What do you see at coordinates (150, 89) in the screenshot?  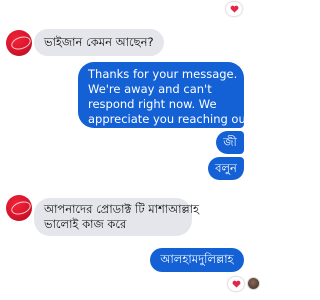 I see `message-text-line: We're away and can't` at bounding box center [150, 89].